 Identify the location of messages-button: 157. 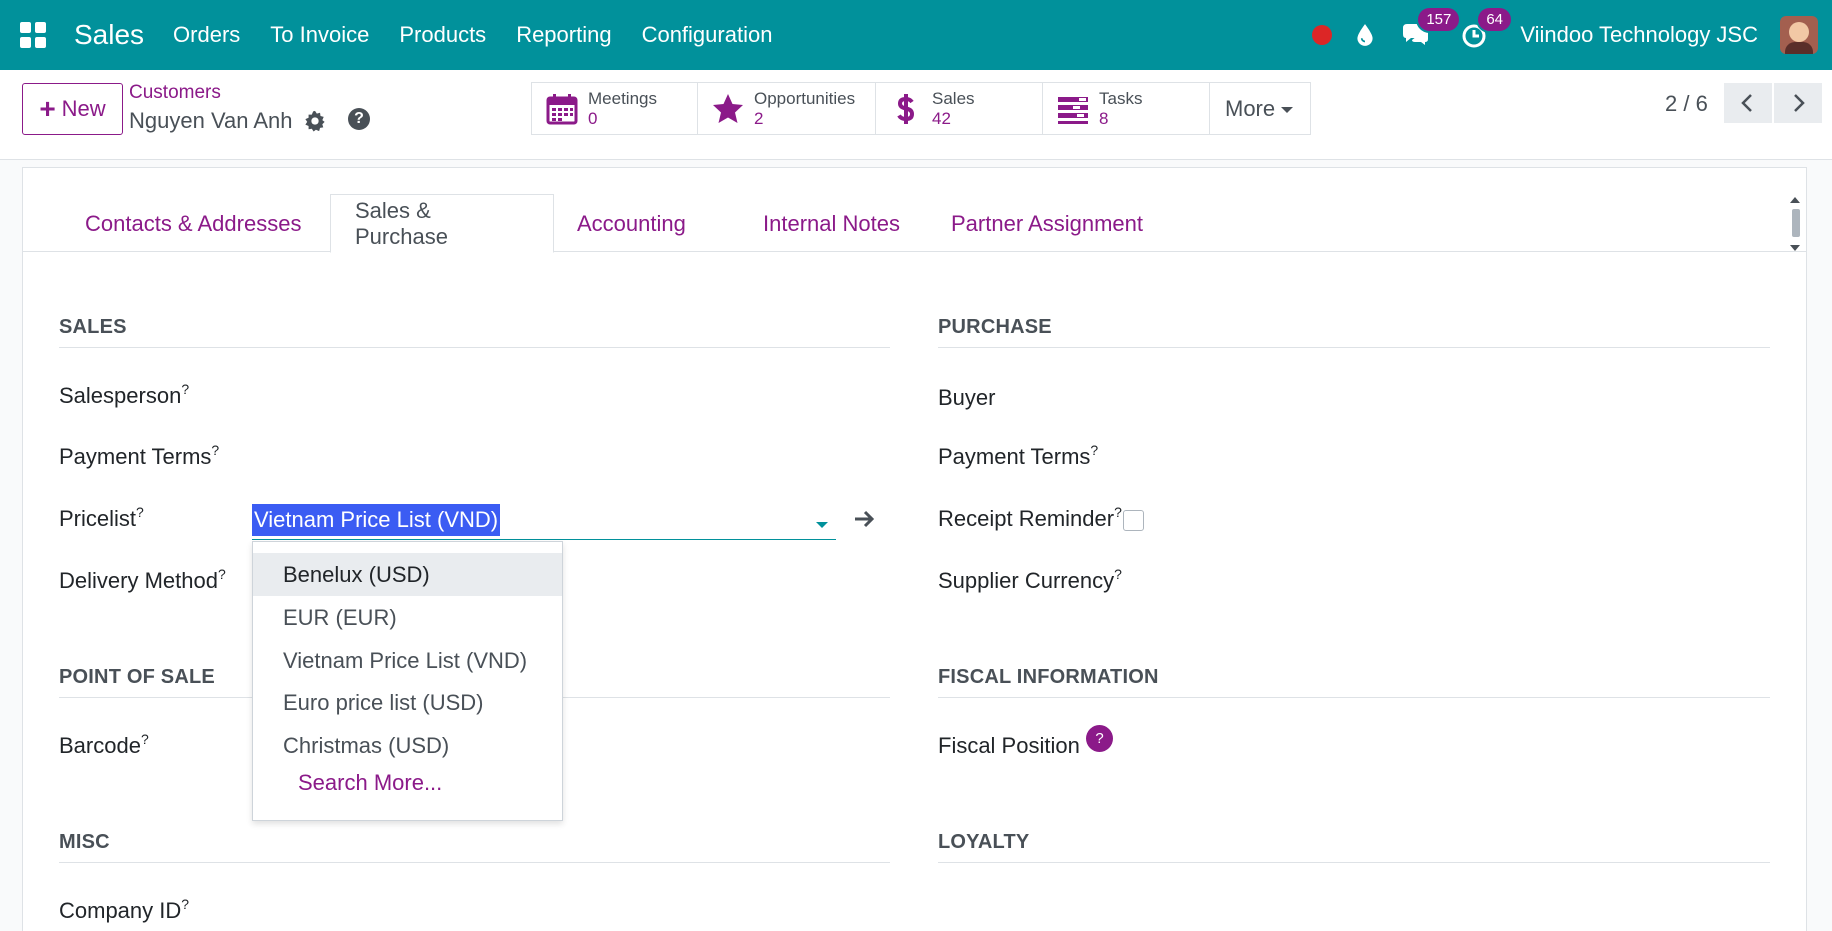
(1431, 28).